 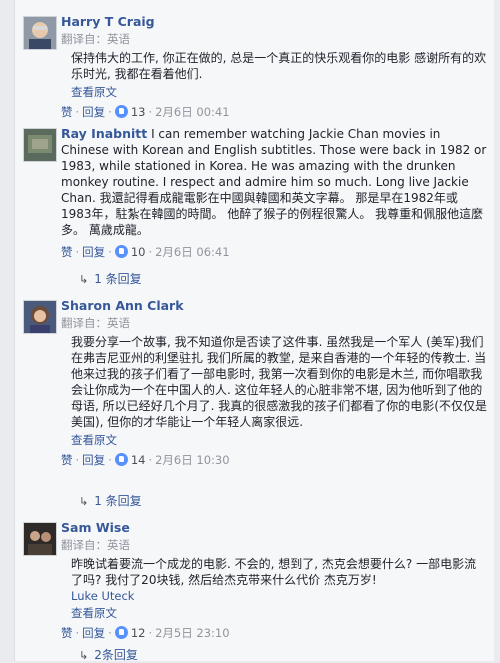 What do you see at coordinates (274, 305) in the screenshot?
I see `comment-author: Sharon Ann Clark` at bounding box center [274, 305].